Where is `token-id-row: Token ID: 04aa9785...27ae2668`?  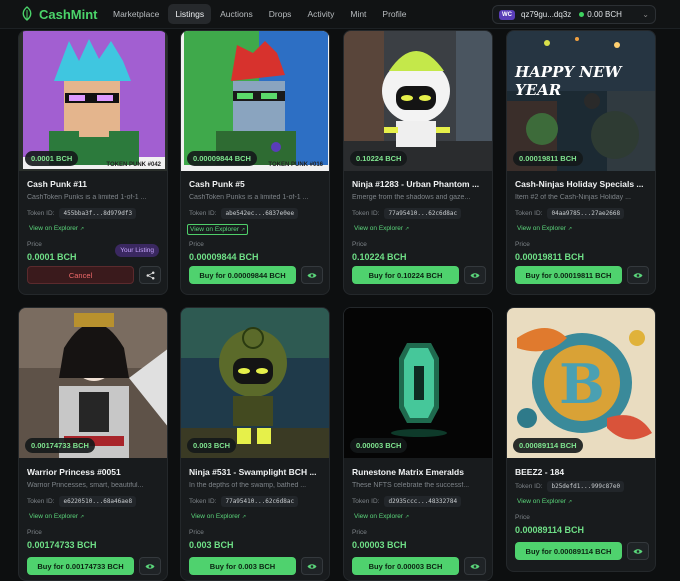
token-id-row: Token ID: 04aa9785...27ae2668 is located at coordinates (570, 213).